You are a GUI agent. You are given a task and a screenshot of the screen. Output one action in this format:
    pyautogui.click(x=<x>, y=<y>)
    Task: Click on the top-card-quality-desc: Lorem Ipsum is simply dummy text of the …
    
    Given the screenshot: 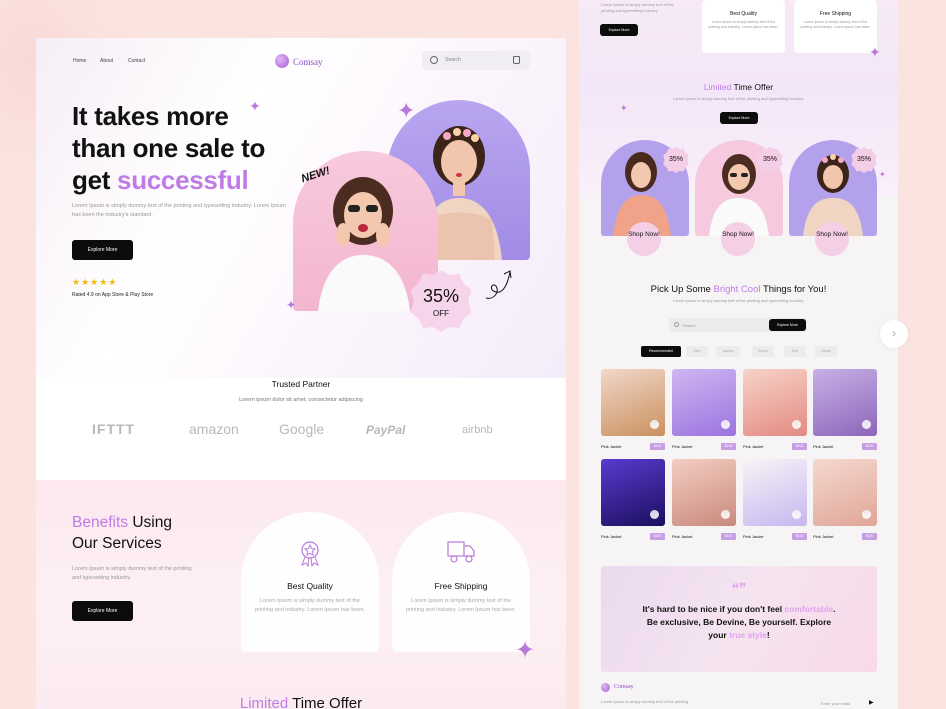 What is the action you would take?
    pyautogui.click(x=743, y=24)
    